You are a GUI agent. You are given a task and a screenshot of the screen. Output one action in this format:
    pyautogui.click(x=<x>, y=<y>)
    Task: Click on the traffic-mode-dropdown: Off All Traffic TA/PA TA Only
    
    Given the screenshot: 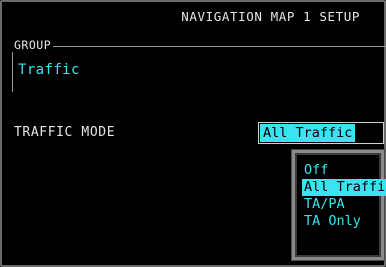 What is the action you would take?
    pyautogui.click(x=339, y=205)
    